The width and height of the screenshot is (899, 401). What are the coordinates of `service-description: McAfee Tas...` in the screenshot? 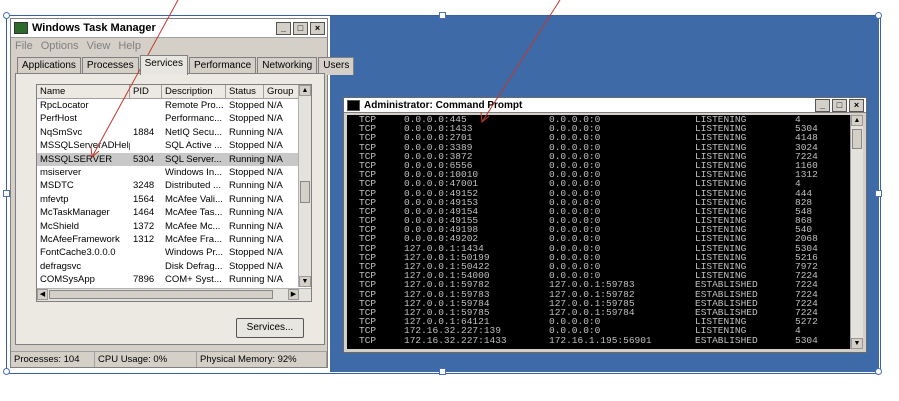 It's located at (194, 213).